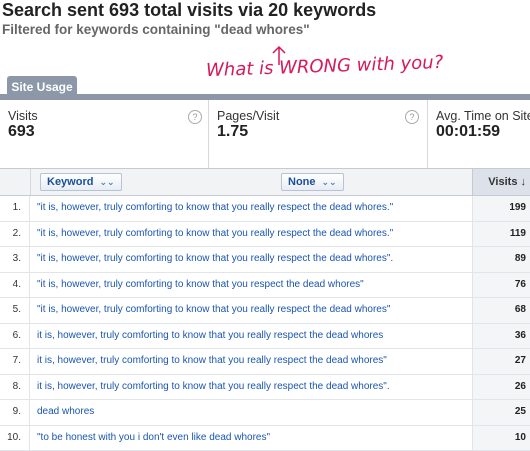 The height and width of the screenshot is (451, 530). Describe the element at coordinates (501, 361) in the screenshot. I see `visits-cell: 27` at that location.